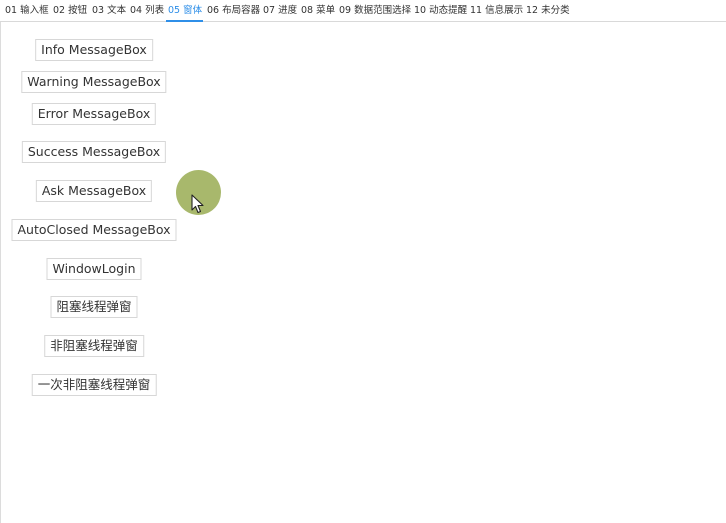  Describe the element at coordinates (94, 307) in the screenshot. I see `blocking-thread-popup-button: 阻塞线程弹窗` at that location.